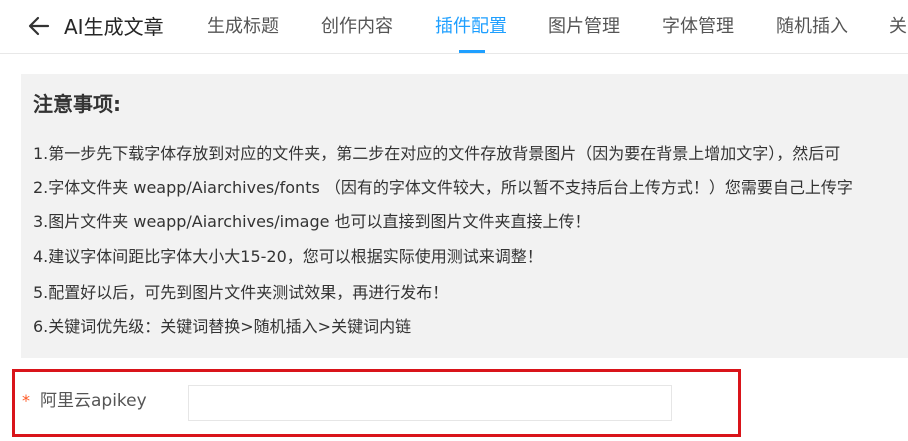 The image size is (908, 441). I want to click on notice-line-5: 5.配置好以后，可先到图片文件夹测试效果，再进行发布！, so click(241, 292).